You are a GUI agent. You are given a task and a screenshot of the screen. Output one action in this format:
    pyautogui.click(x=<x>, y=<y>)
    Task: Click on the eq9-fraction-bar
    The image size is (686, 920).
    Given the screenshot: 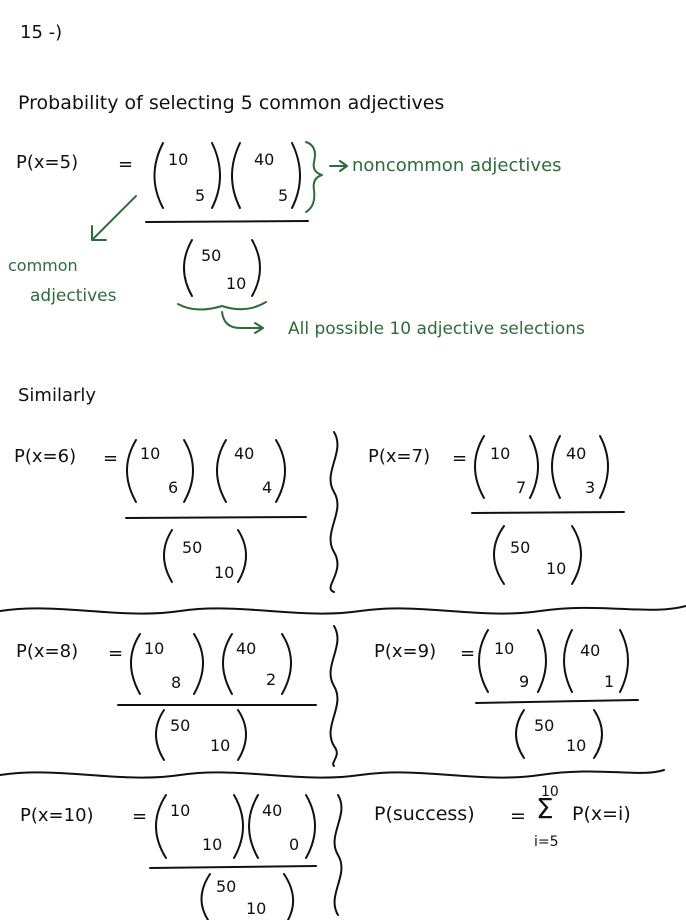 What is the action you would take?
    pyautogui.click(x=557, y=701)
    